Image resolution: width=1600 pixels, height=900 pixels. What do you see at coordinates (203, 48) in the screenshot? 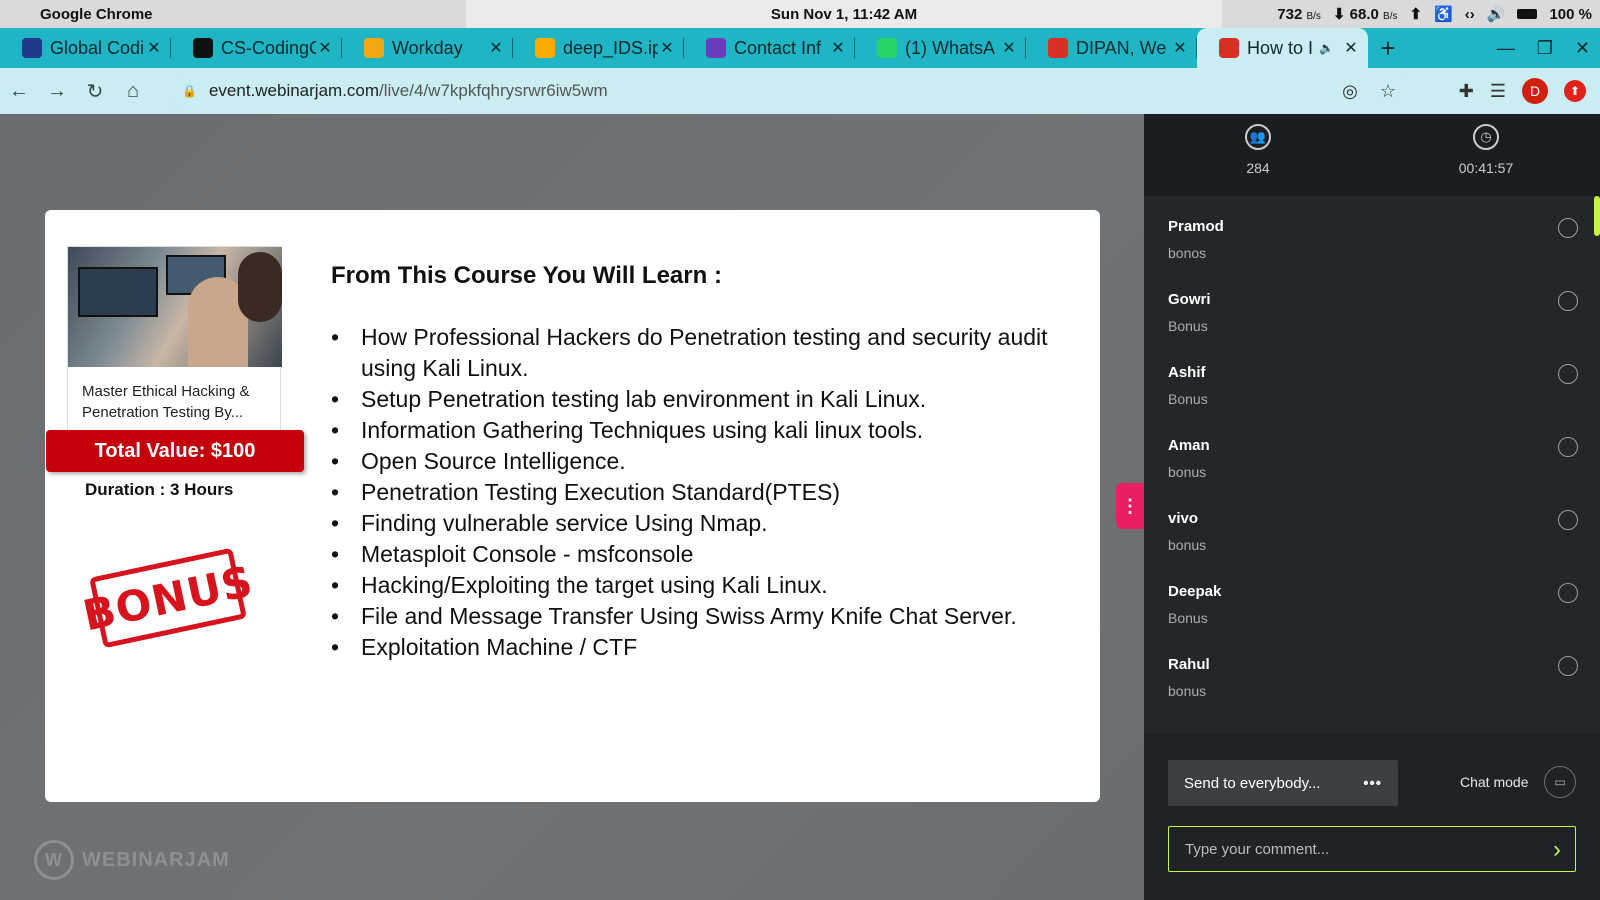
I see `github-icon` at bounding box center [203, 48].